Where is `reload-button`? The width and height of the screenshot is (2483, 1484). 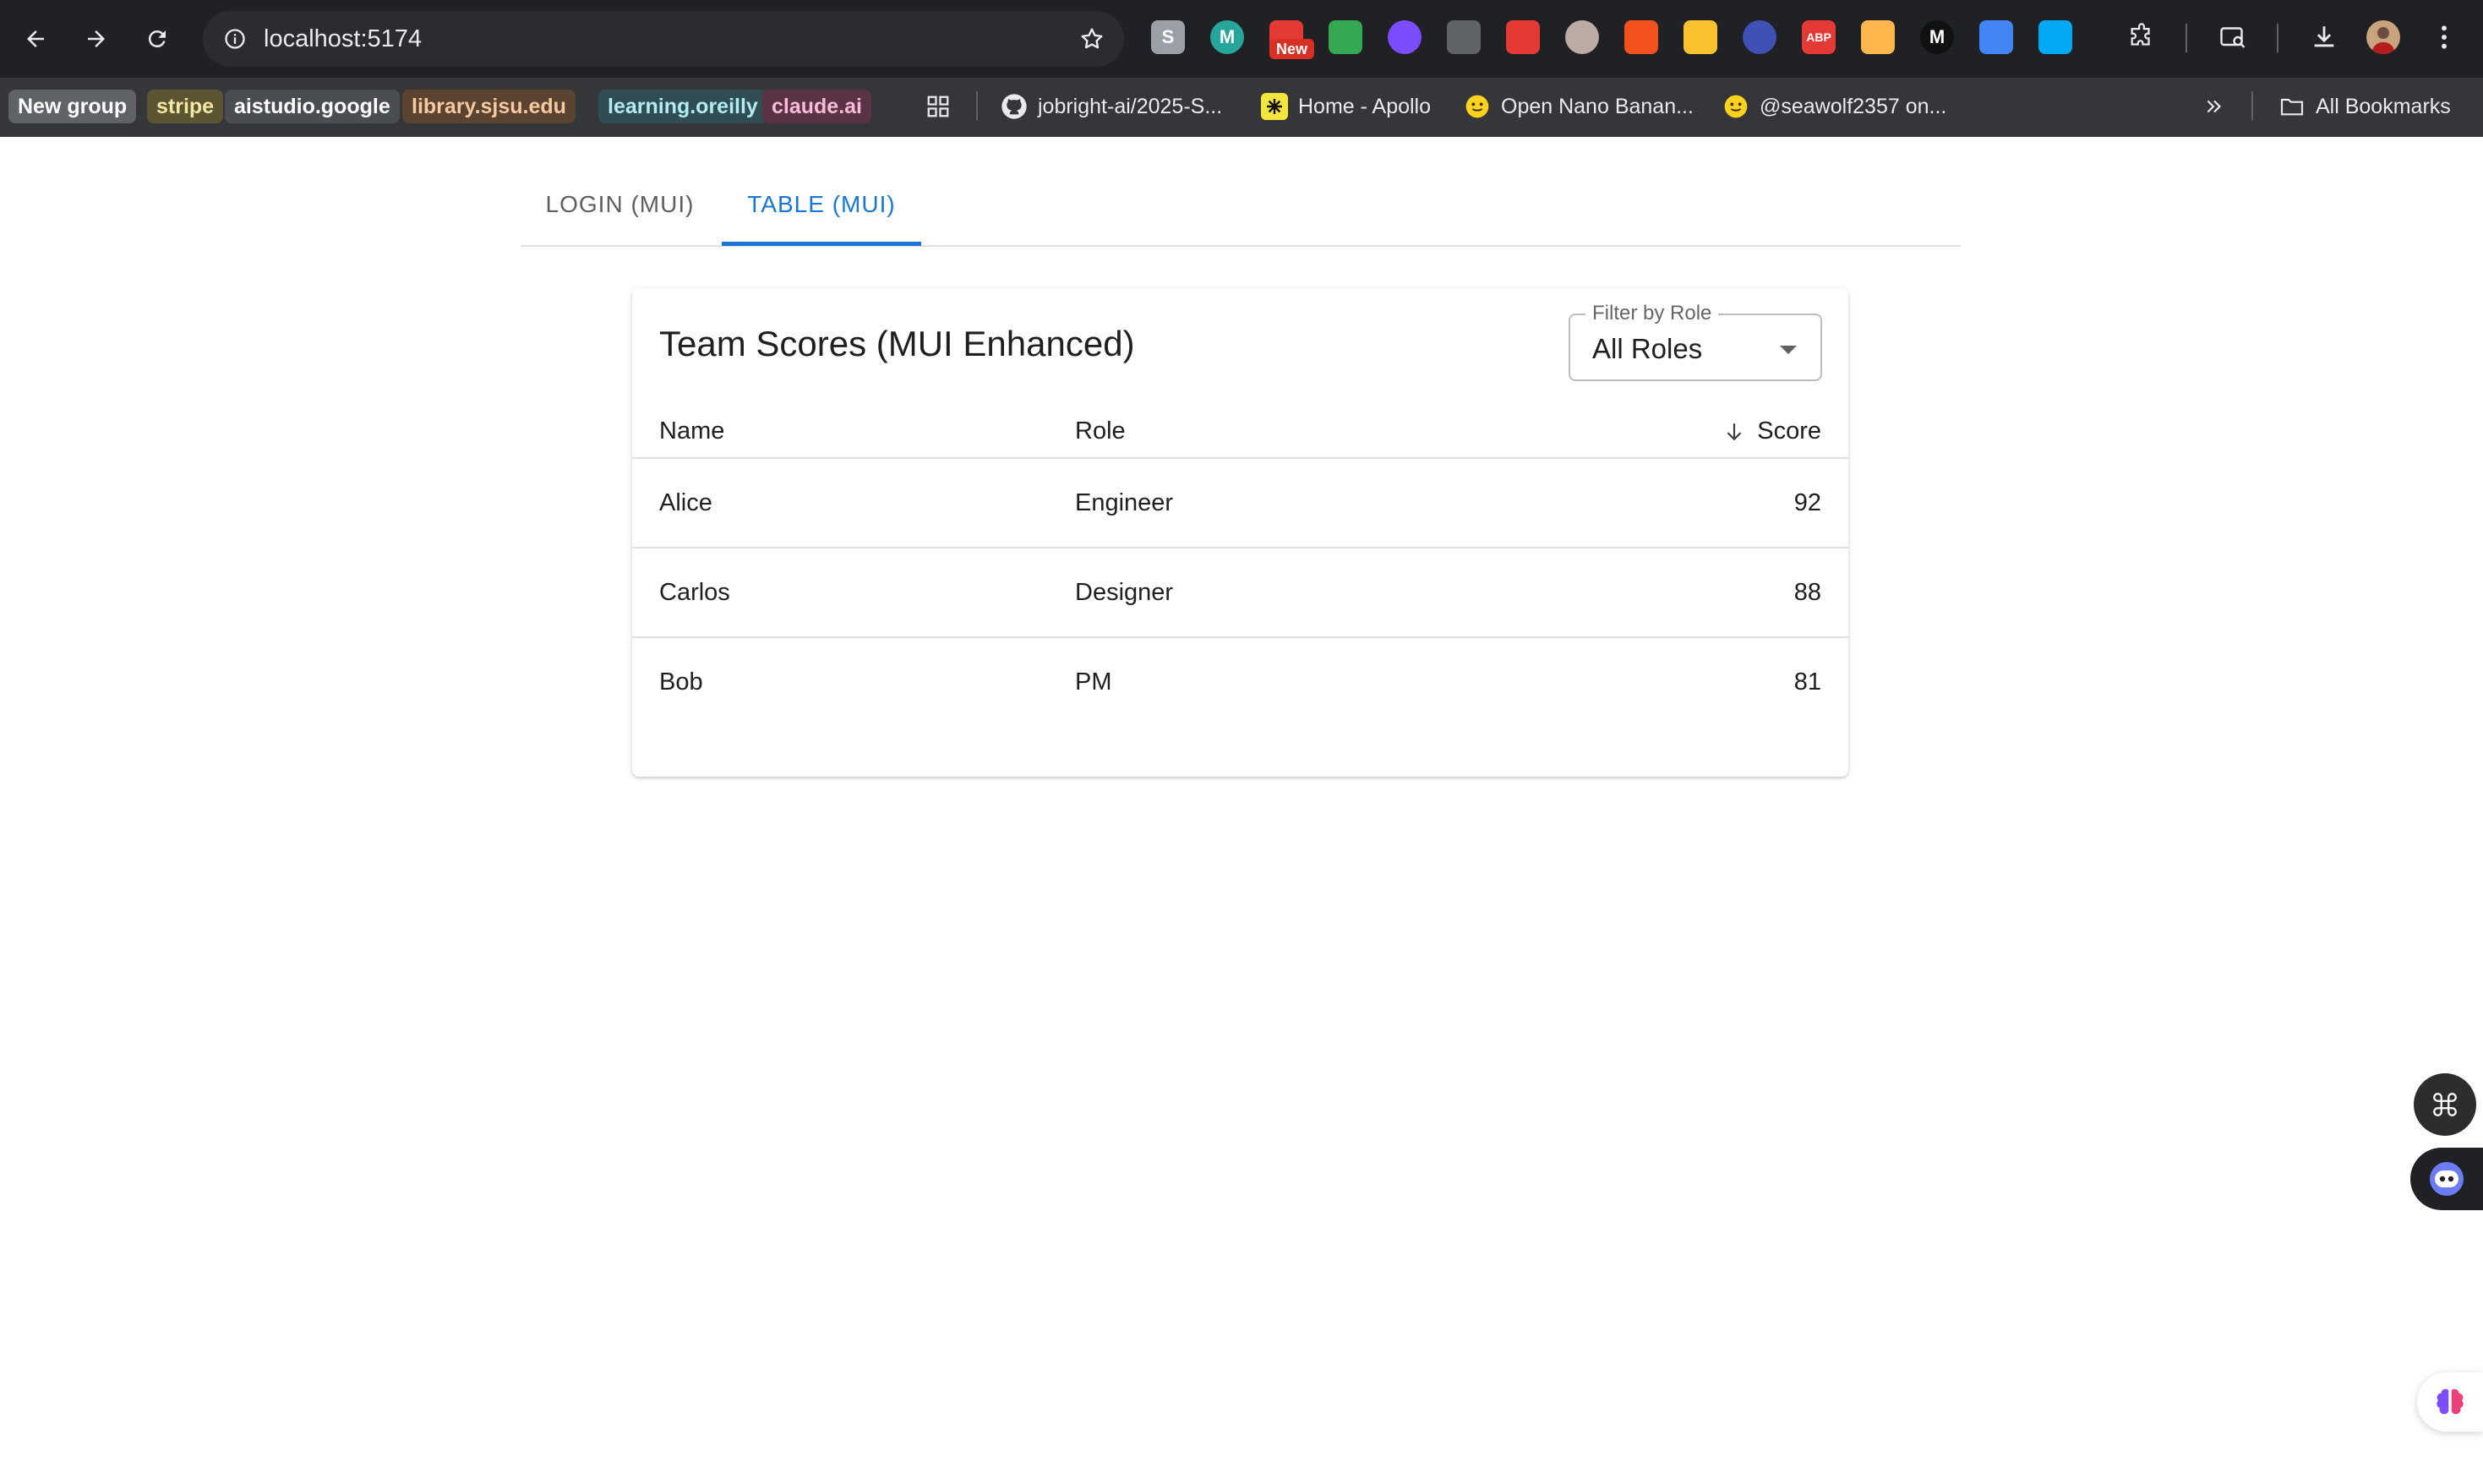
reload-button is located at coordinates (157, 39).